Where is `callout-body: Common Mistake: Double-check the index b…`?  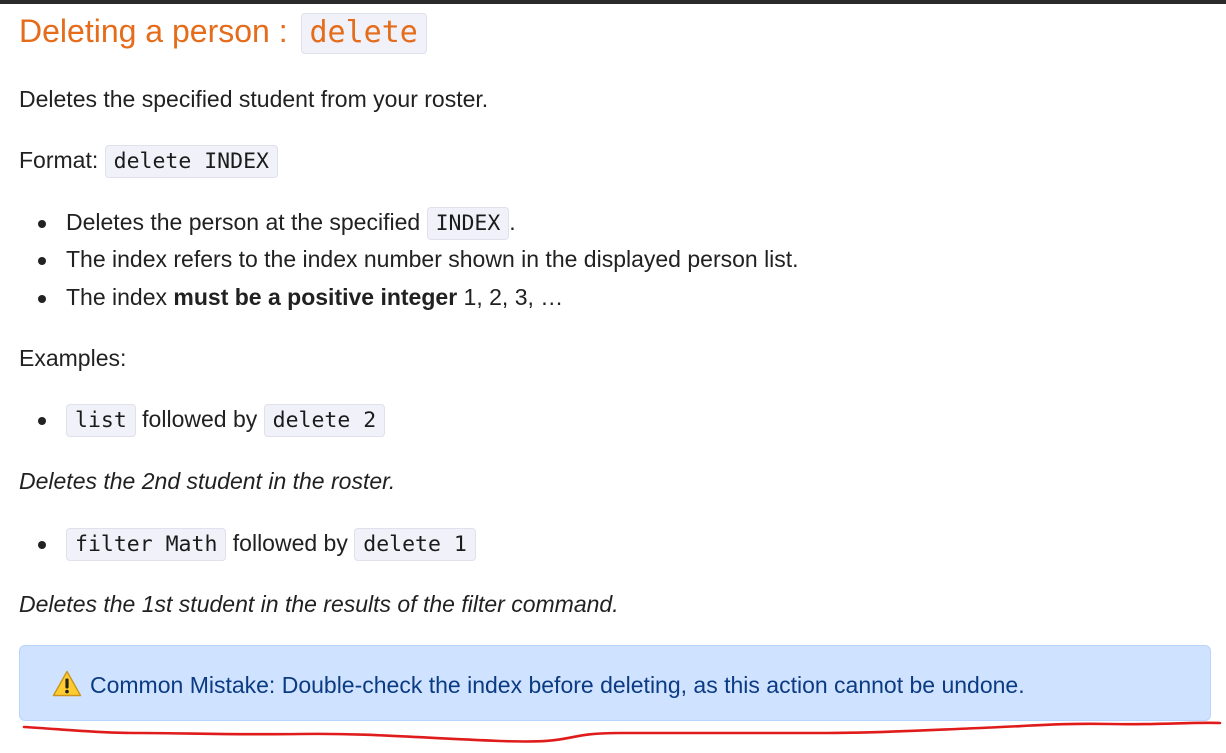
callout-body: Common Mistake: Double-check the index b… is located at coordinates (538, 687).